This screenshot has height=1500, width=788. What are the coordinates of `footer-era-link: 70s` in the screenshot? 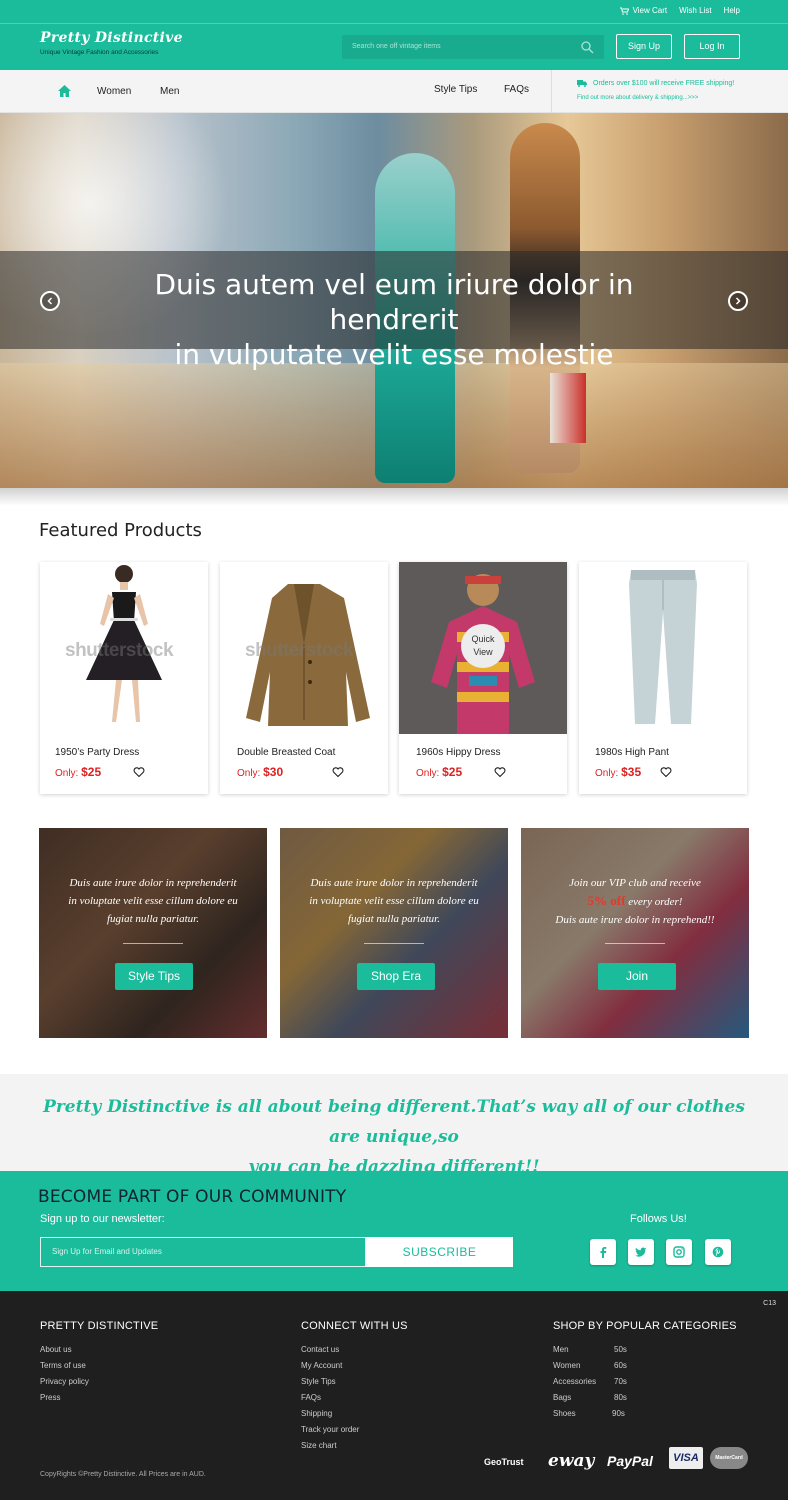 It's located at (620, 1381).